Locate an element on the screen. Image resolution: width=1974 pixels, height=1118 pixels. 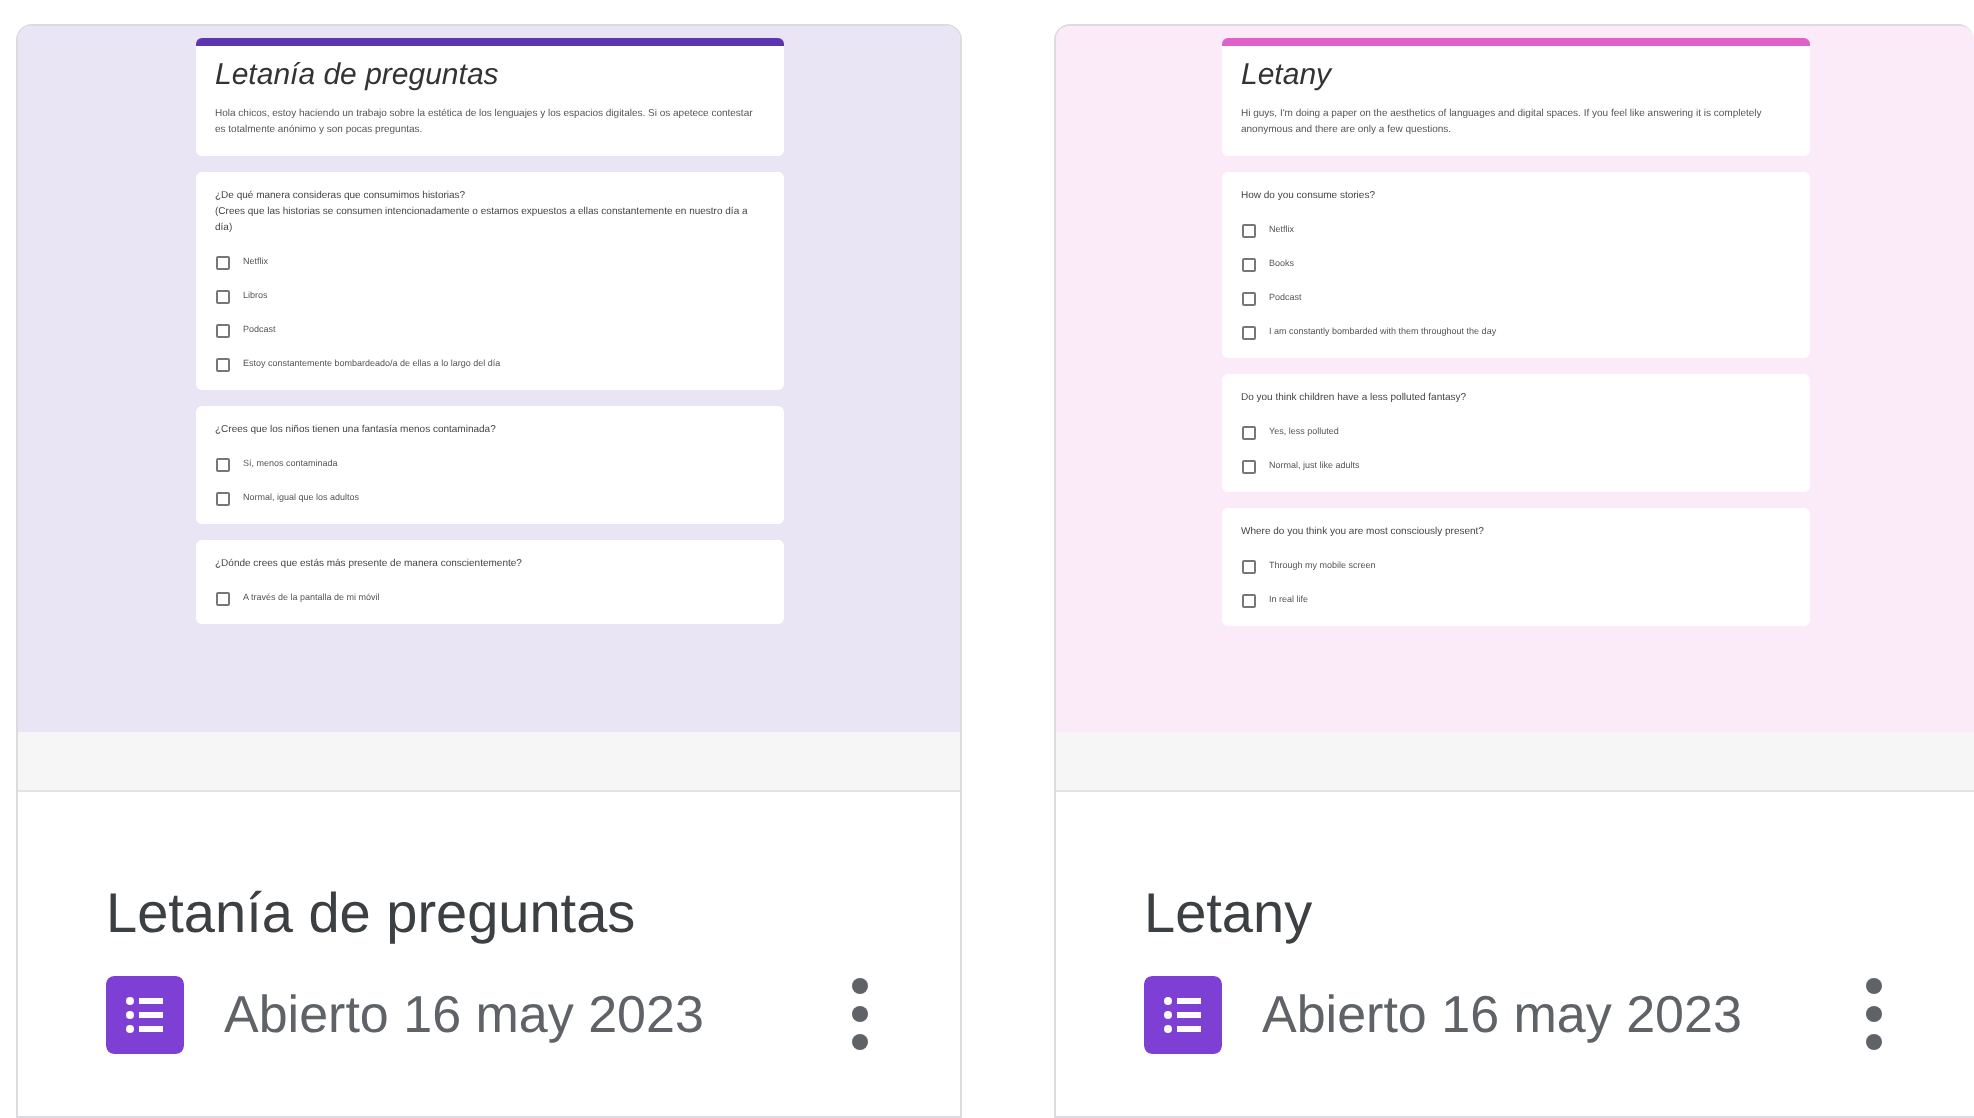
card-title: Letany is located at coordinates (1229, 914).